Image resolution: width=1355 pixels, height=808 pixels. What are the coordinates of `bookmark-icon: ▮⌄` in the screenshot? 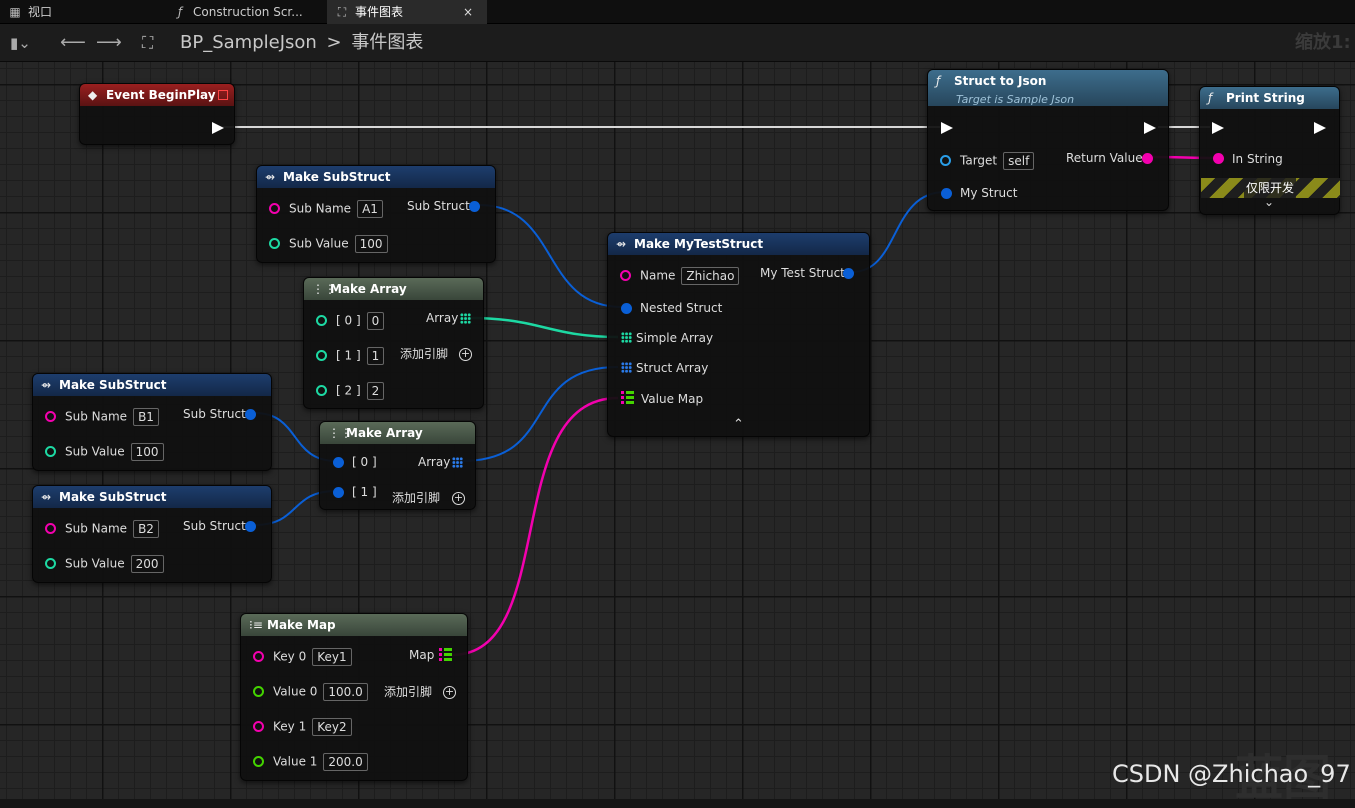 It's located at (20, 43).